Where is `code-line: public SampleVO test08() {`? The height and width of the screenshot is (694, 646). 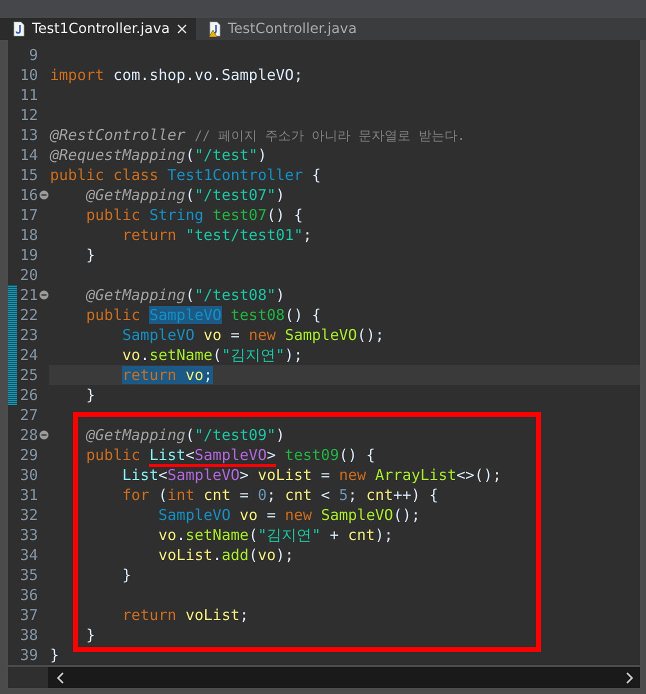
code-line: public SampleVO test08() { is located at coordinates (203, 315).